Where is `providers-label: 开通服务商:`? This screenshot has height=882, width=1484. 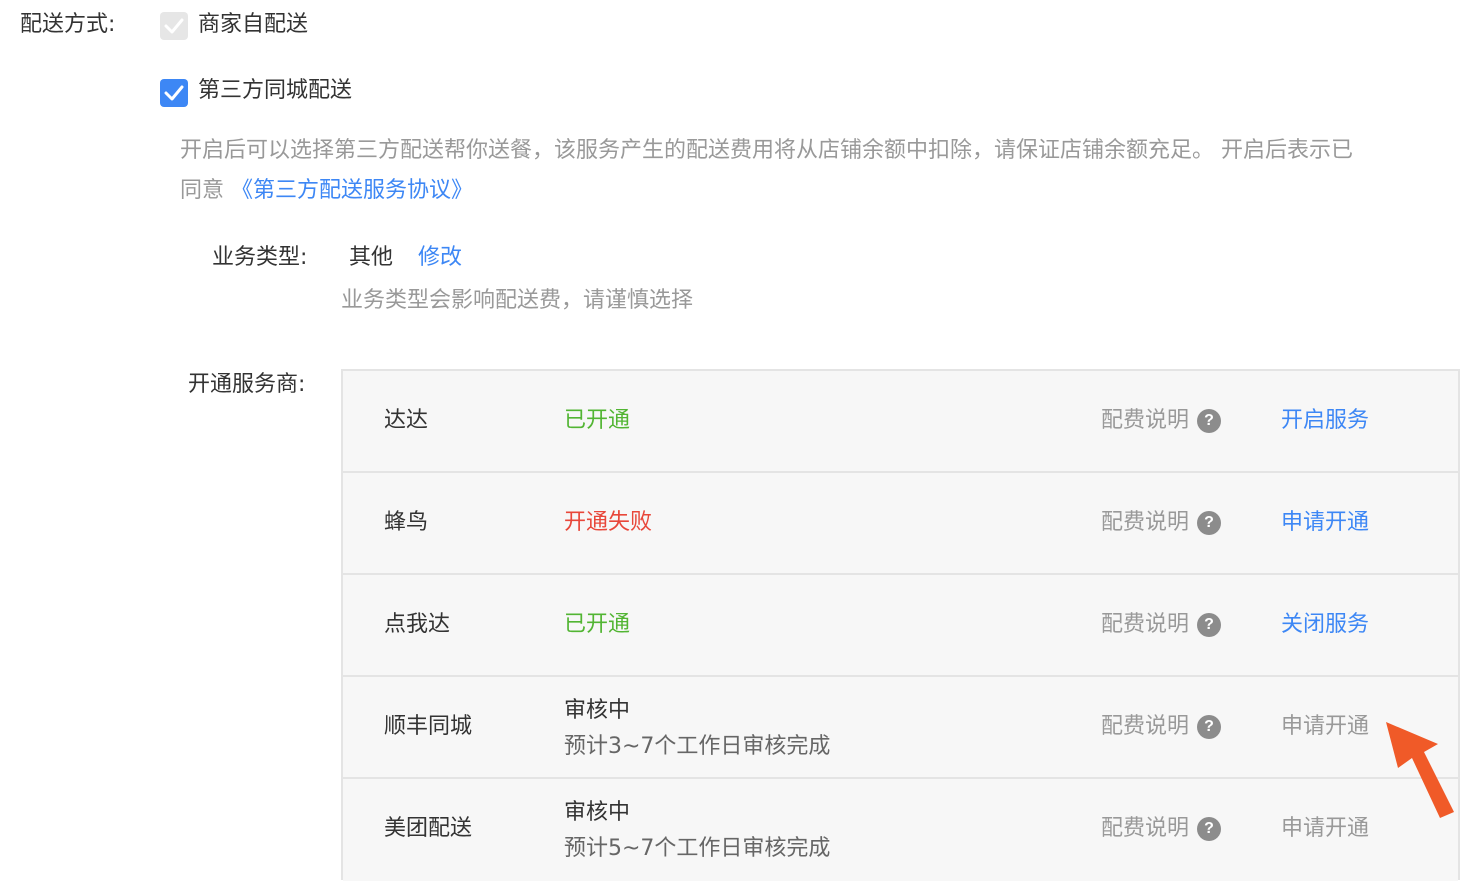 providers-label: 开通服务商: is located at coordinates (247, 384).